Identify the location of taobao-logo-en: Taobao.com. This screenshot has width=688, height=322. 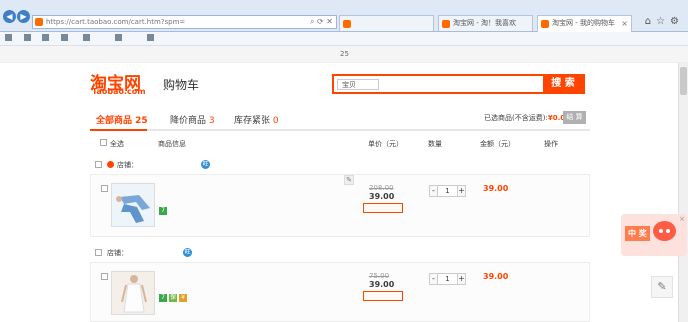
(119, 91).